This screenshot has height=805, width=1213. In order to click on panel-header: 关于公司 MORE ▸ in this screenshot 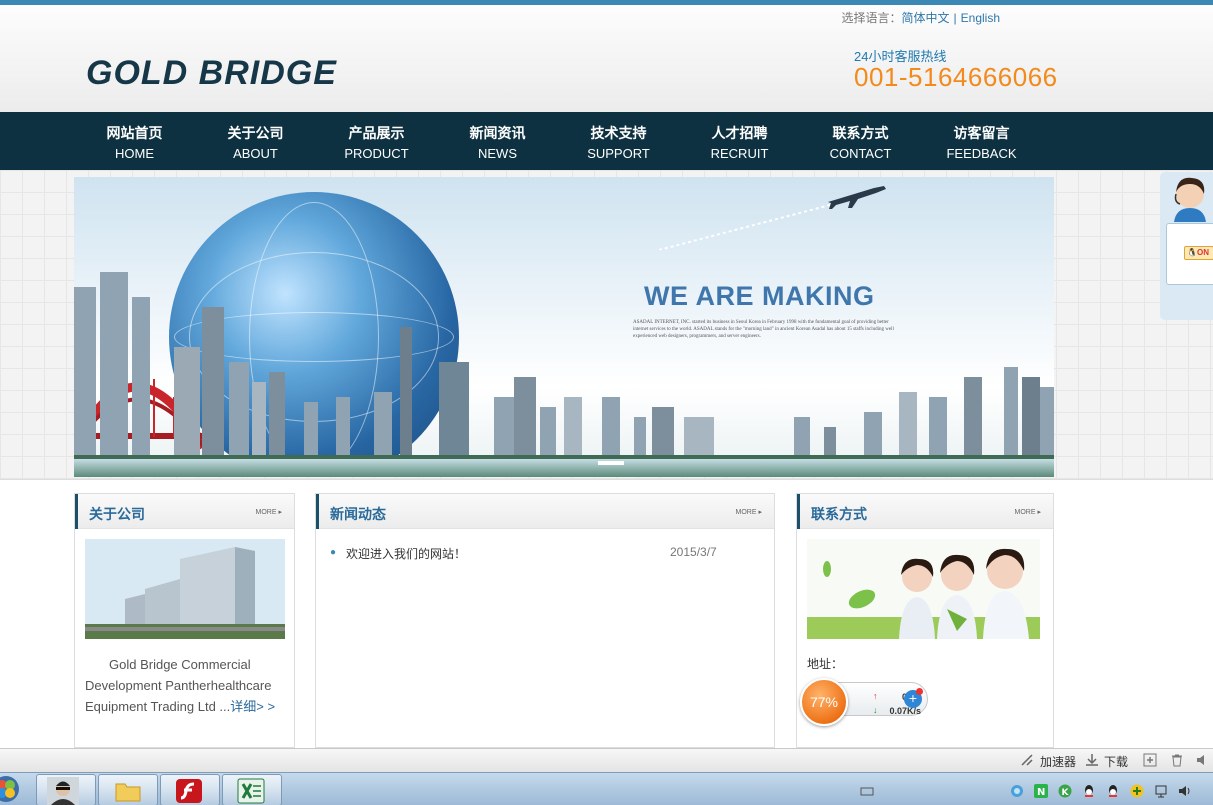, I will do `click(184, 511)`.